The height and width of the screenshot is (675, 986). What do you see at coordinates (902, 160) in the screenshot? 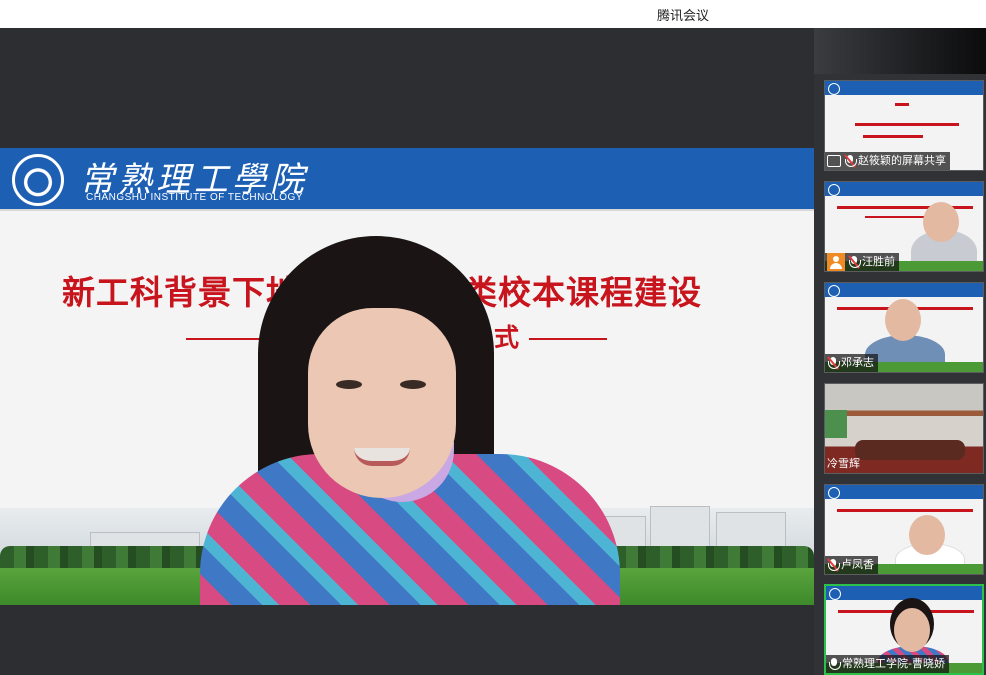
I see `participant-name: 赵筱颖的屏幕共享` at bounding box center [902, 160].